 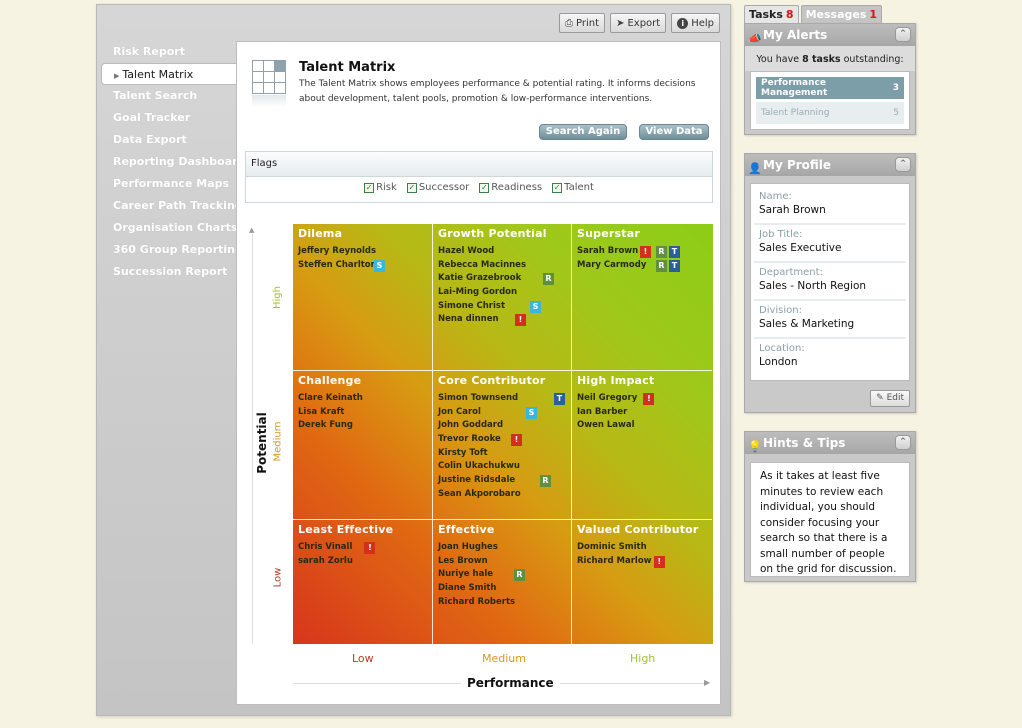 What do you see at coordinates (642, 252) in the screenshot?
I see `person-entry: Sarah Brown! R T` at bounding box center [642, 252].